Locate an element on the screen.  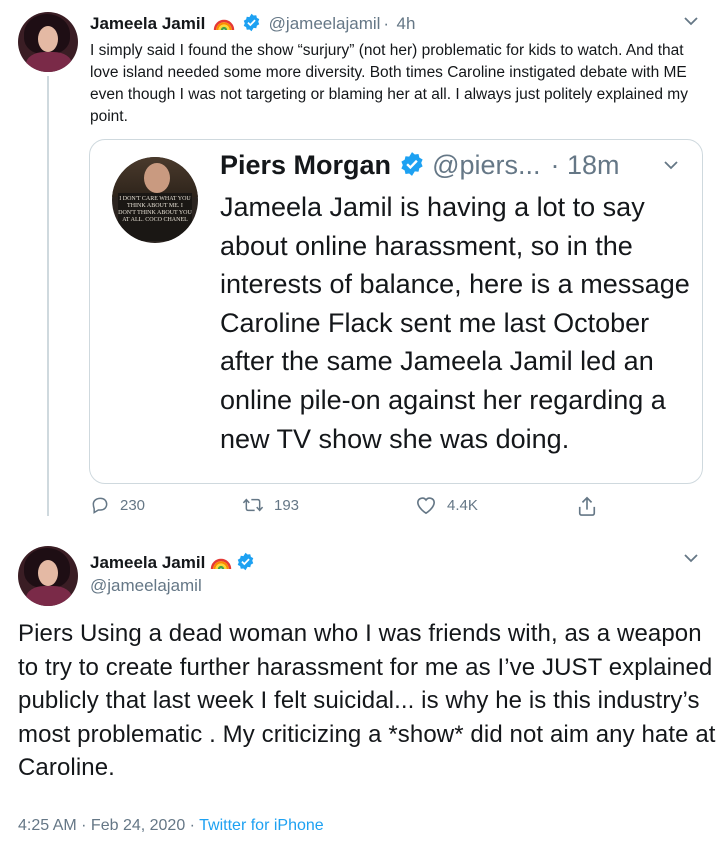
tweet-actions: 230 193 4.4K is located at coordinates (350, 510).